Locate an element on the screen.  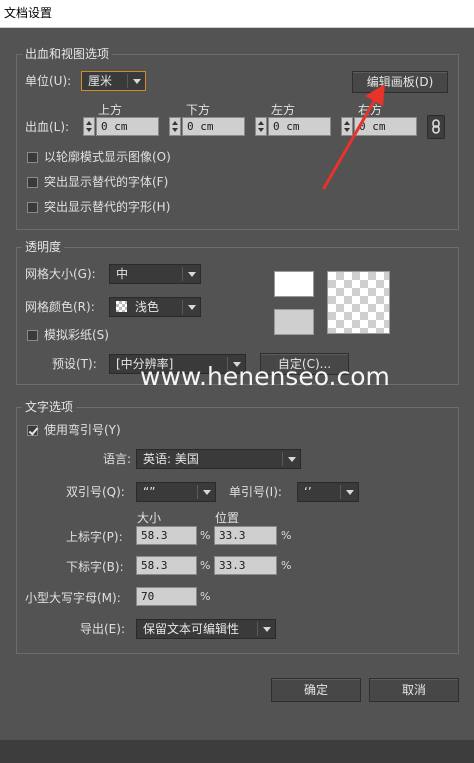
units-label: 单位(U): is located at coordinates (48, 81).